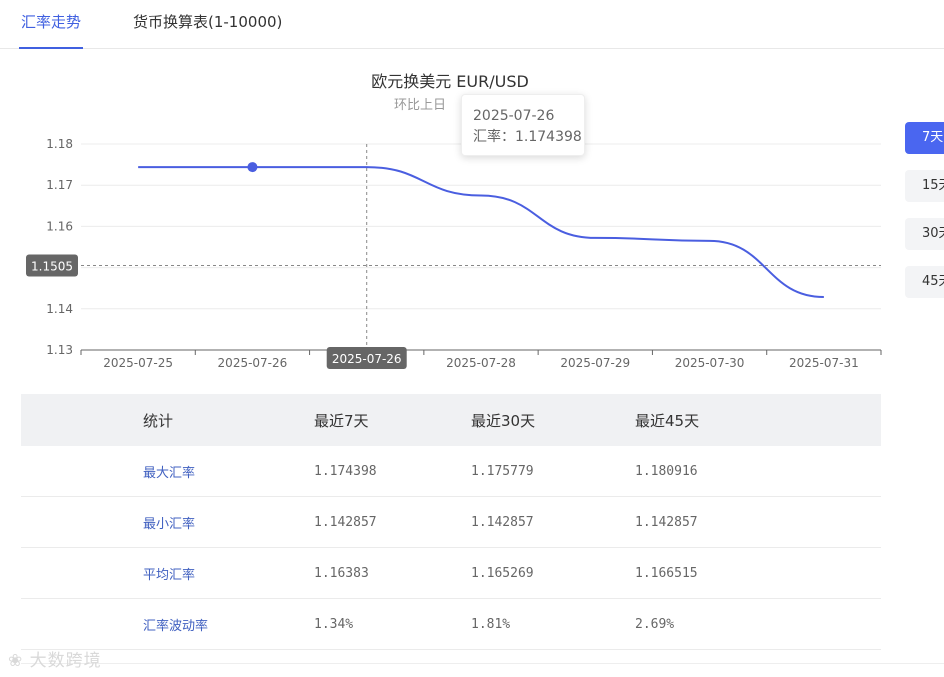  I want to click on range-30d-button: 30天, so click(924, 234).